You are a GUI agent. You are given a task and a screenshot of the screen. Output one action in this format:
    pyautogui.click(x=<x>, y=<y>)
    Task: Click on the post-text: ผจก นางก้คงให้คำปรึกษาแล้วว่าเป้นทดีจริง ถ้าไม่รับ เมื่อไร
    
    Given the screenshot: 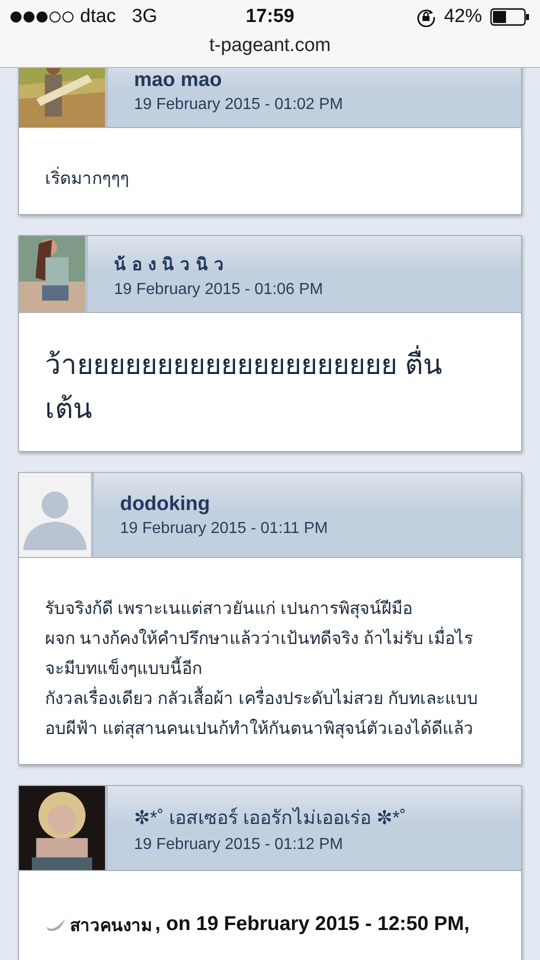 What is the action you would take?
    pyautogui.click(x=270, y=639)
    